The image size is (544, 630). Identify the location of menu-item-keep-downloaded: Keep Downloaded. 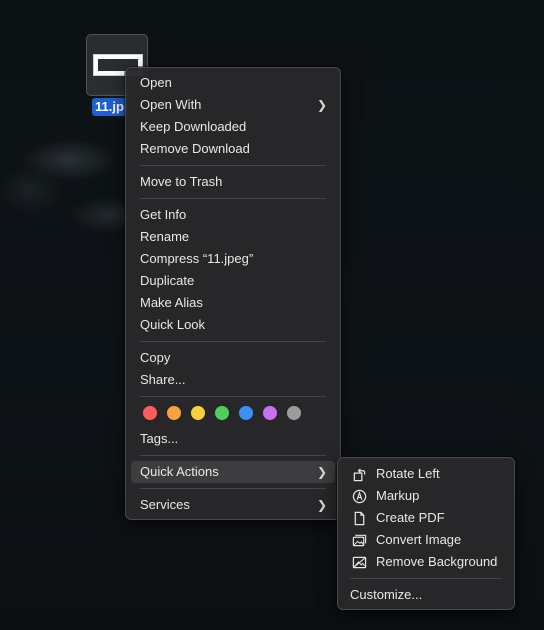
(233, 127).